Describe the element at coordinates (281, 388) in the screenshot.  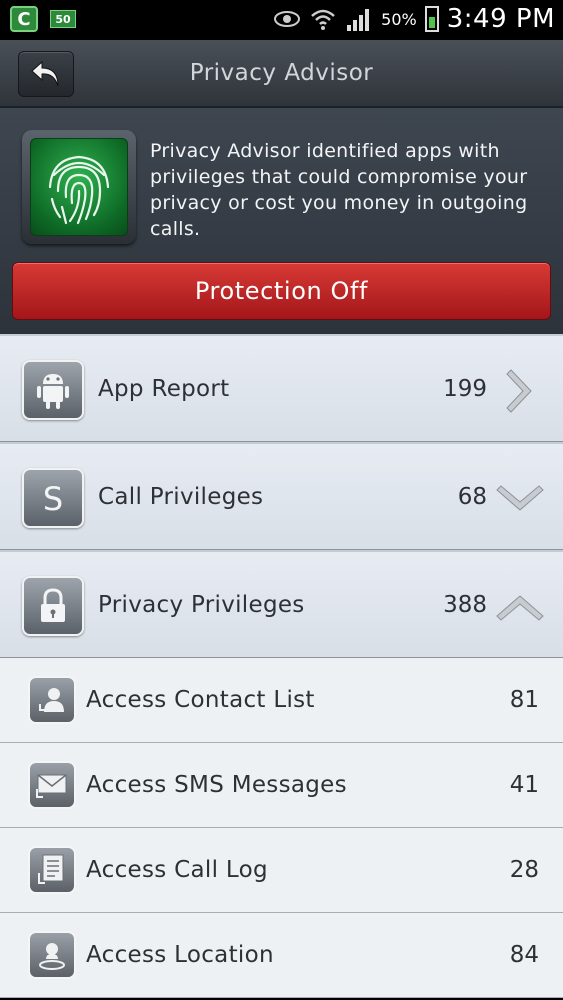
I see `category-app-report: App Report 199` at that location.